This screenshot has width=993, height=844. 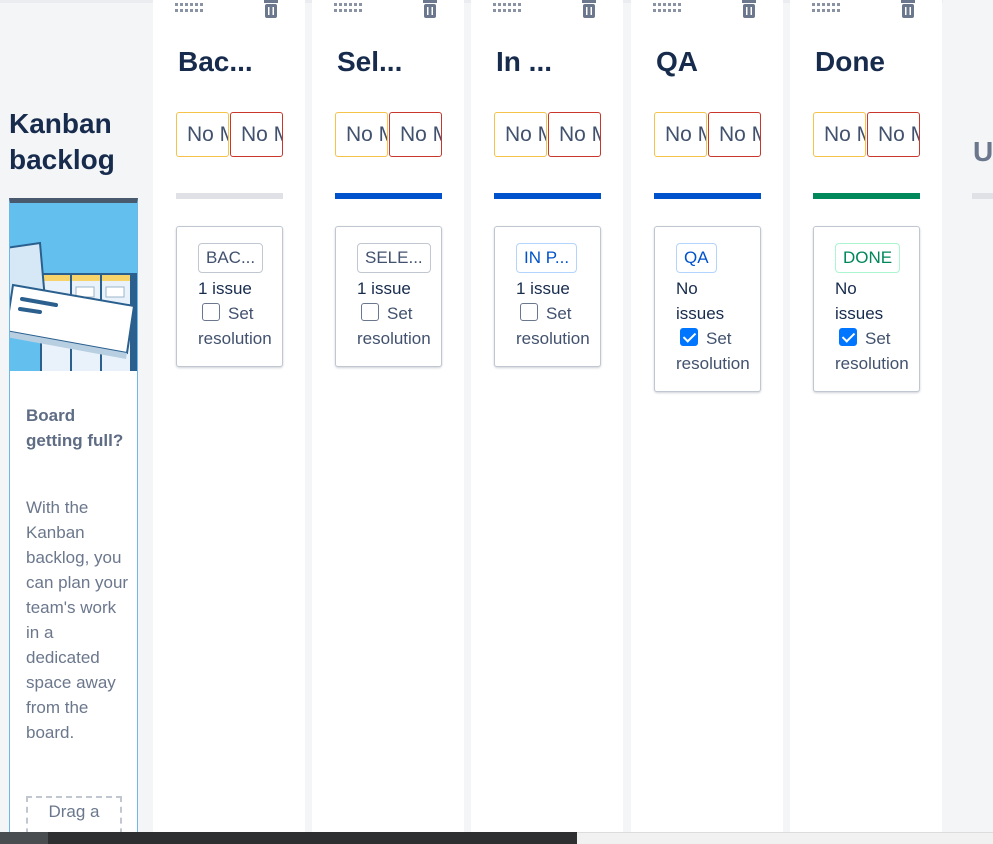 I want to click on status-card: DONE No issues Set resolution, so click(x=866, y=309).